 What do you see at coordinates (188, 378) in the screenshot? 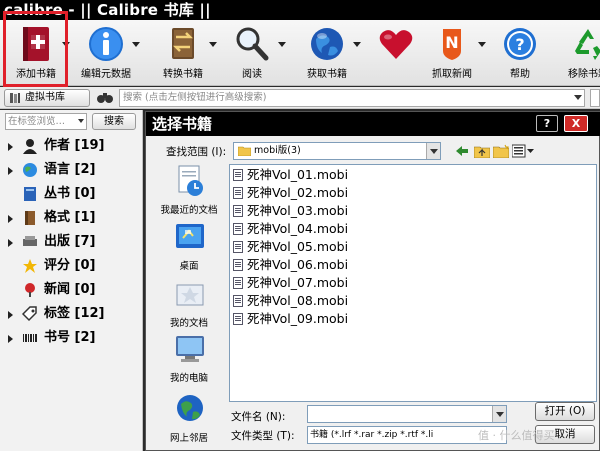
I see `place-label: 我的电脑` at bounding box center [188, 378].